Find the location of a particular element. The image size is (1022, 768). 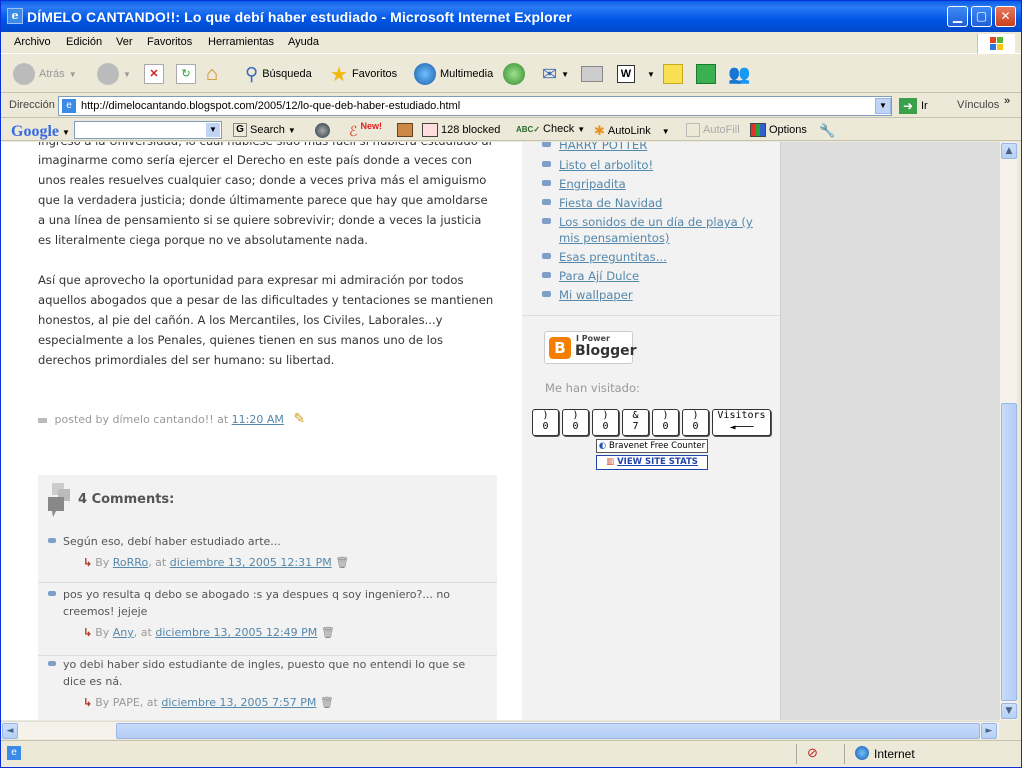

spell-check-button: ABC✓ Check ▼ is located at coordinates (550, 129).